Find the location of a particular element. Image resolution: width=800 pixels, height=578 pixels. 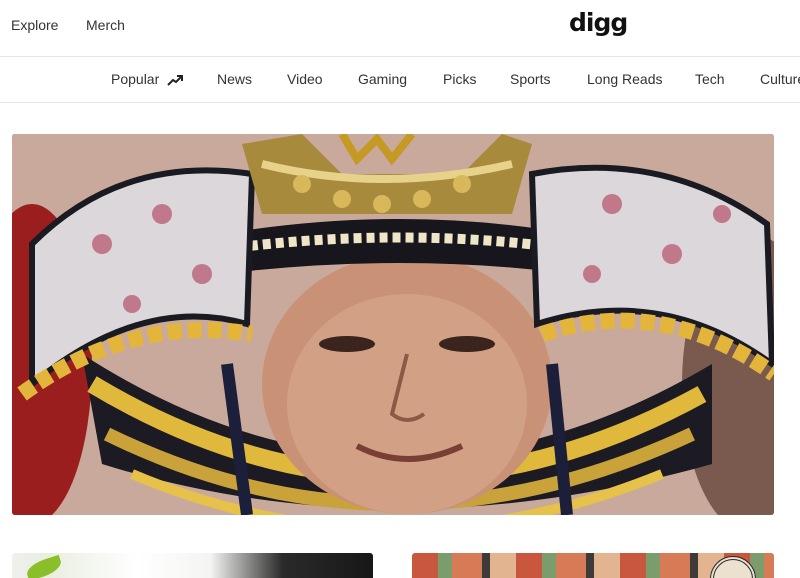

nav-item-long-reads: Long Reads is located at coordinates (625, 79).